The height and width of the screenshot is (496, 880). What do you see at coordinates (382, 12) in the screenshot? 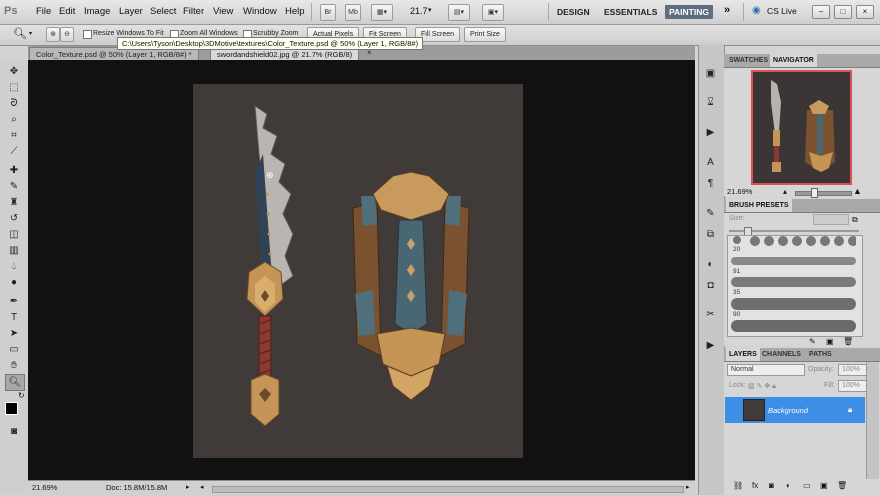
I see `view-extras-button: ▦▾` at bounding box center [382, 12].